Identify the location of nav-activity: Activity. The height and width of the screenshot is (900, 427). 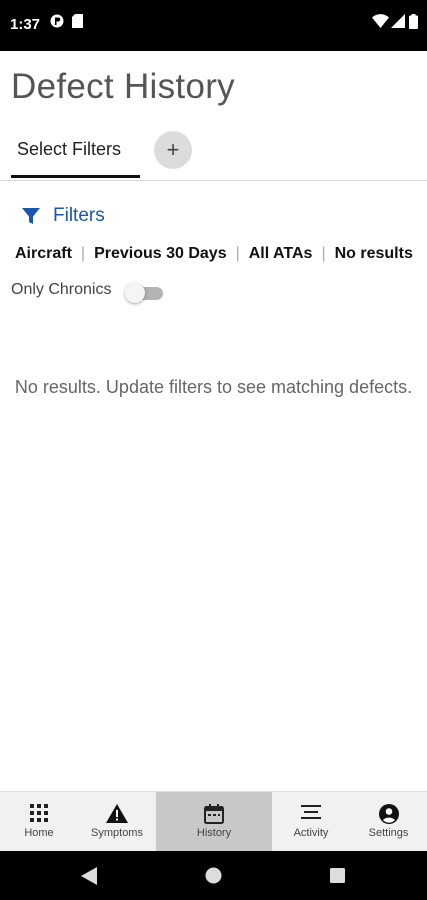
(311, 822).